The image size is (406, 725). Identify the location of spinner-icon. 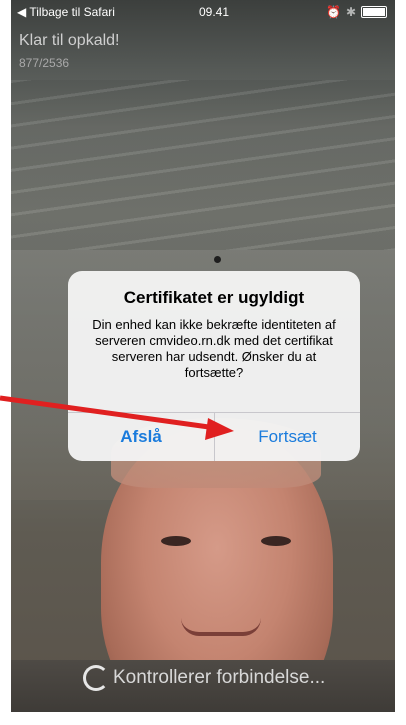
(96, 678).